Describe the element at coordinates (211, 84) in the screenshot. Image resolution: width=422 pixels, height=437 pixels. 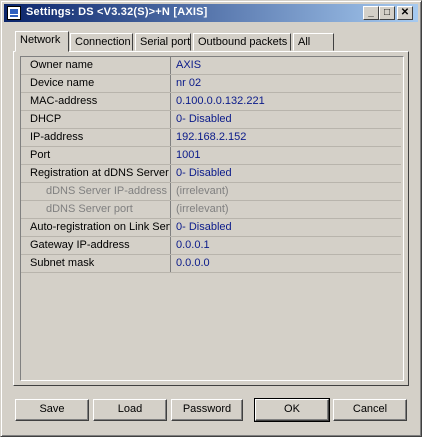
I see `property-row: Device name nr 02` at that location.